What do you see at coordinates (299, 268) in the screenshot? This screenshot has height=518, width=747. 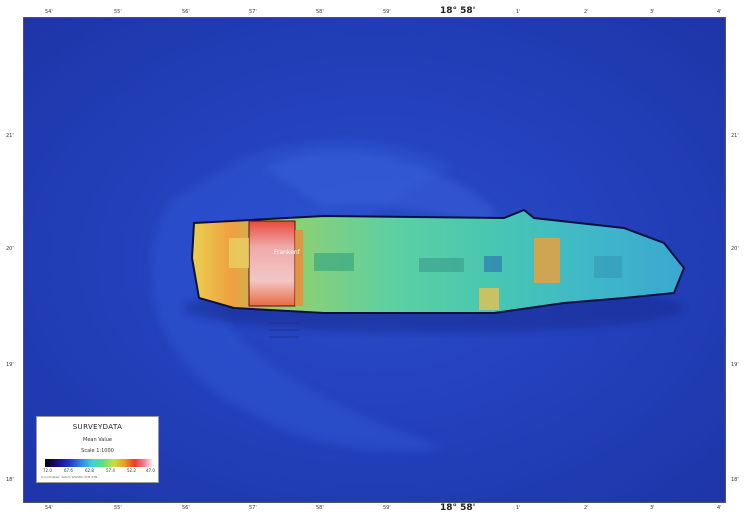 I see `stern-edge` at bounding box center [299, 268].